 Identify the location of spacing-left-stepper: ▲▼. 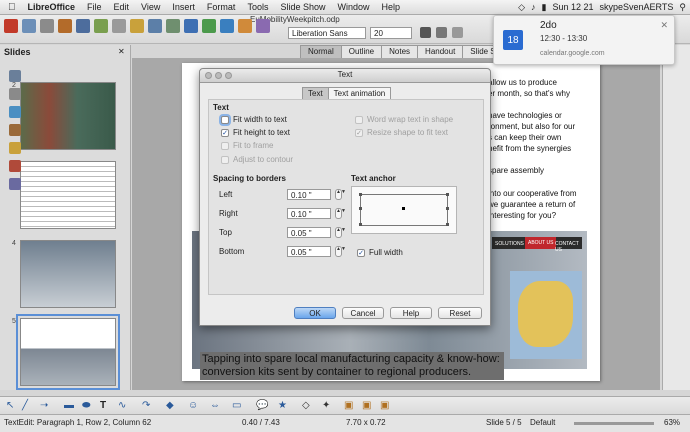
(340, 194).